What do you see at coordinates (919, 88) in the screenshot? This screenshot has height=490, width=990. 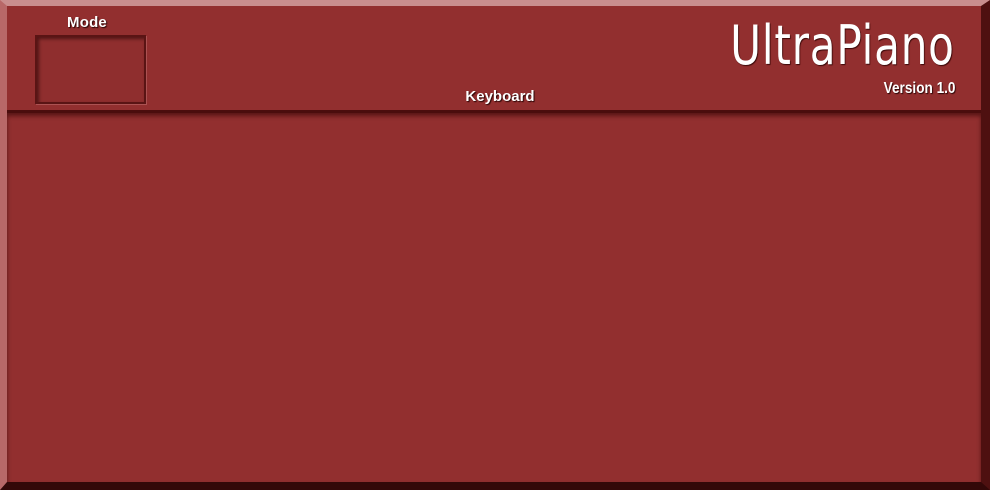 I see `app-version: Version 1.0` at bounding box center [919, 88].